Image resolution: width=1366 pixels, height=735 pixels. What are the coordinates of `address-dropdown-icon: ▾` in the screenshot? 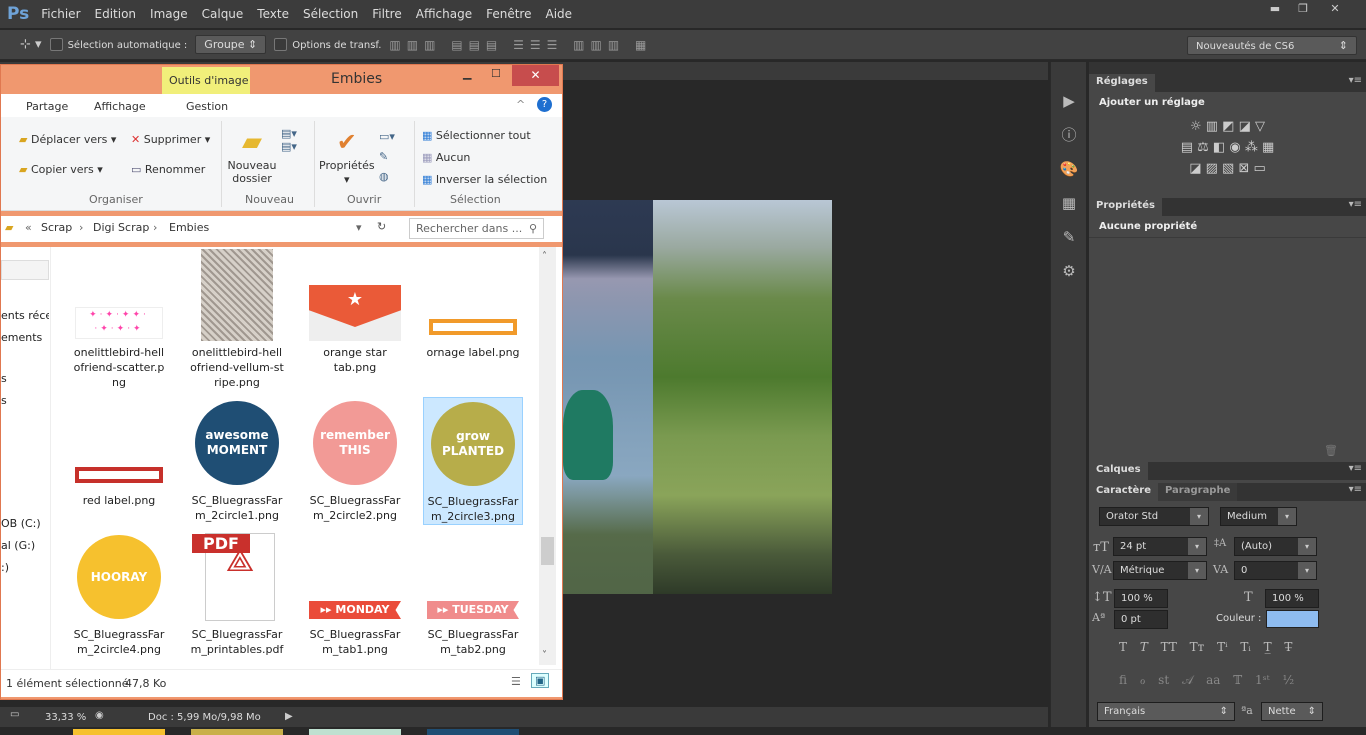 It's located at (359, 227).